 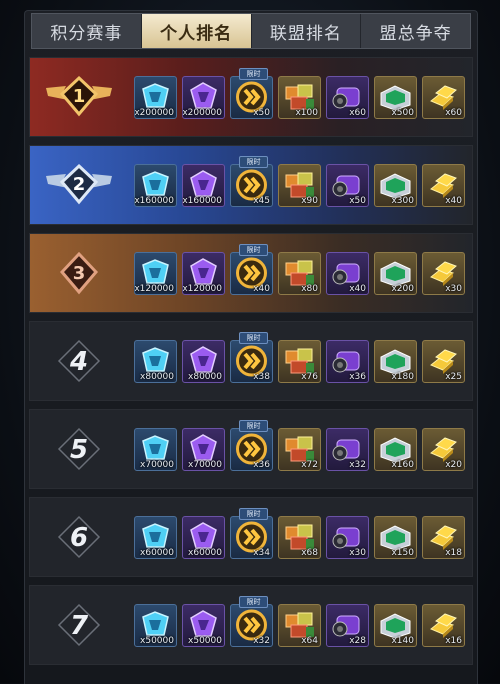 I want to click on reward-quantity: x80000, so click(x=157, y=376).